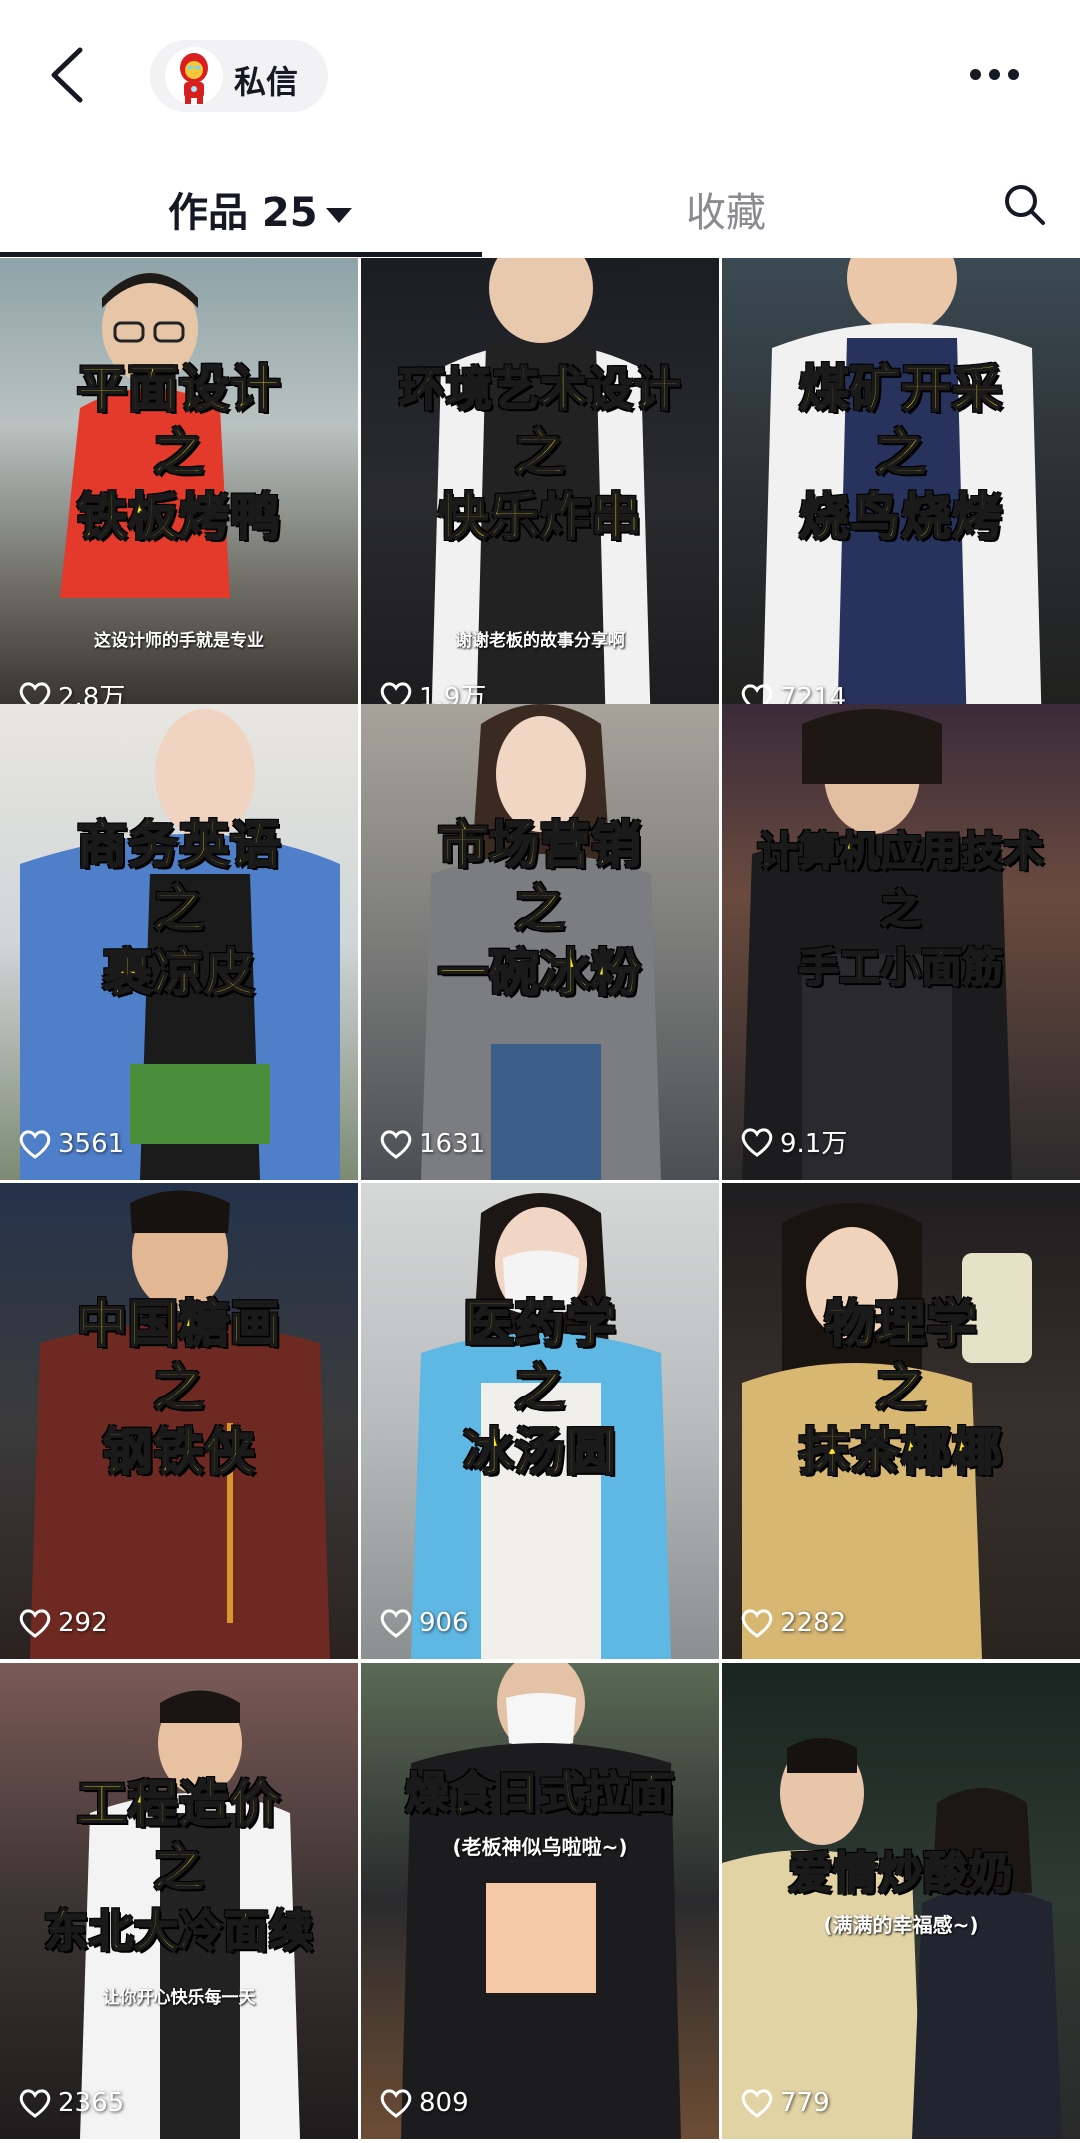 Image resolution: width=1080 pixels, height=2143 pixels. I want to click on video-tile: 煤矿开采 之 烧鸟烧烤 7214, so click(901, 496).